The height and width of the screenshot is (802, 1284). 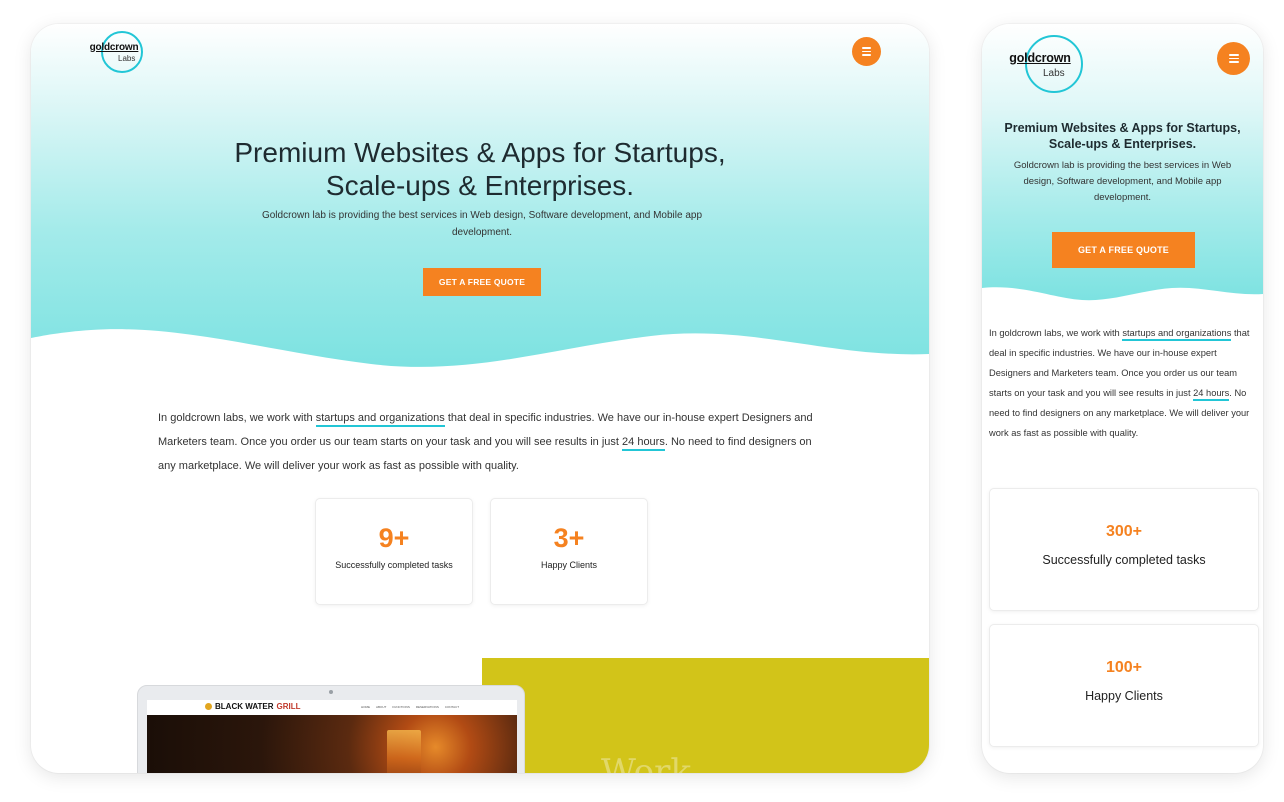 What do you see at coordinates (452, 707) in the screenshot?
I see `site-link: CONTACT` at bounding box center [452, 707].